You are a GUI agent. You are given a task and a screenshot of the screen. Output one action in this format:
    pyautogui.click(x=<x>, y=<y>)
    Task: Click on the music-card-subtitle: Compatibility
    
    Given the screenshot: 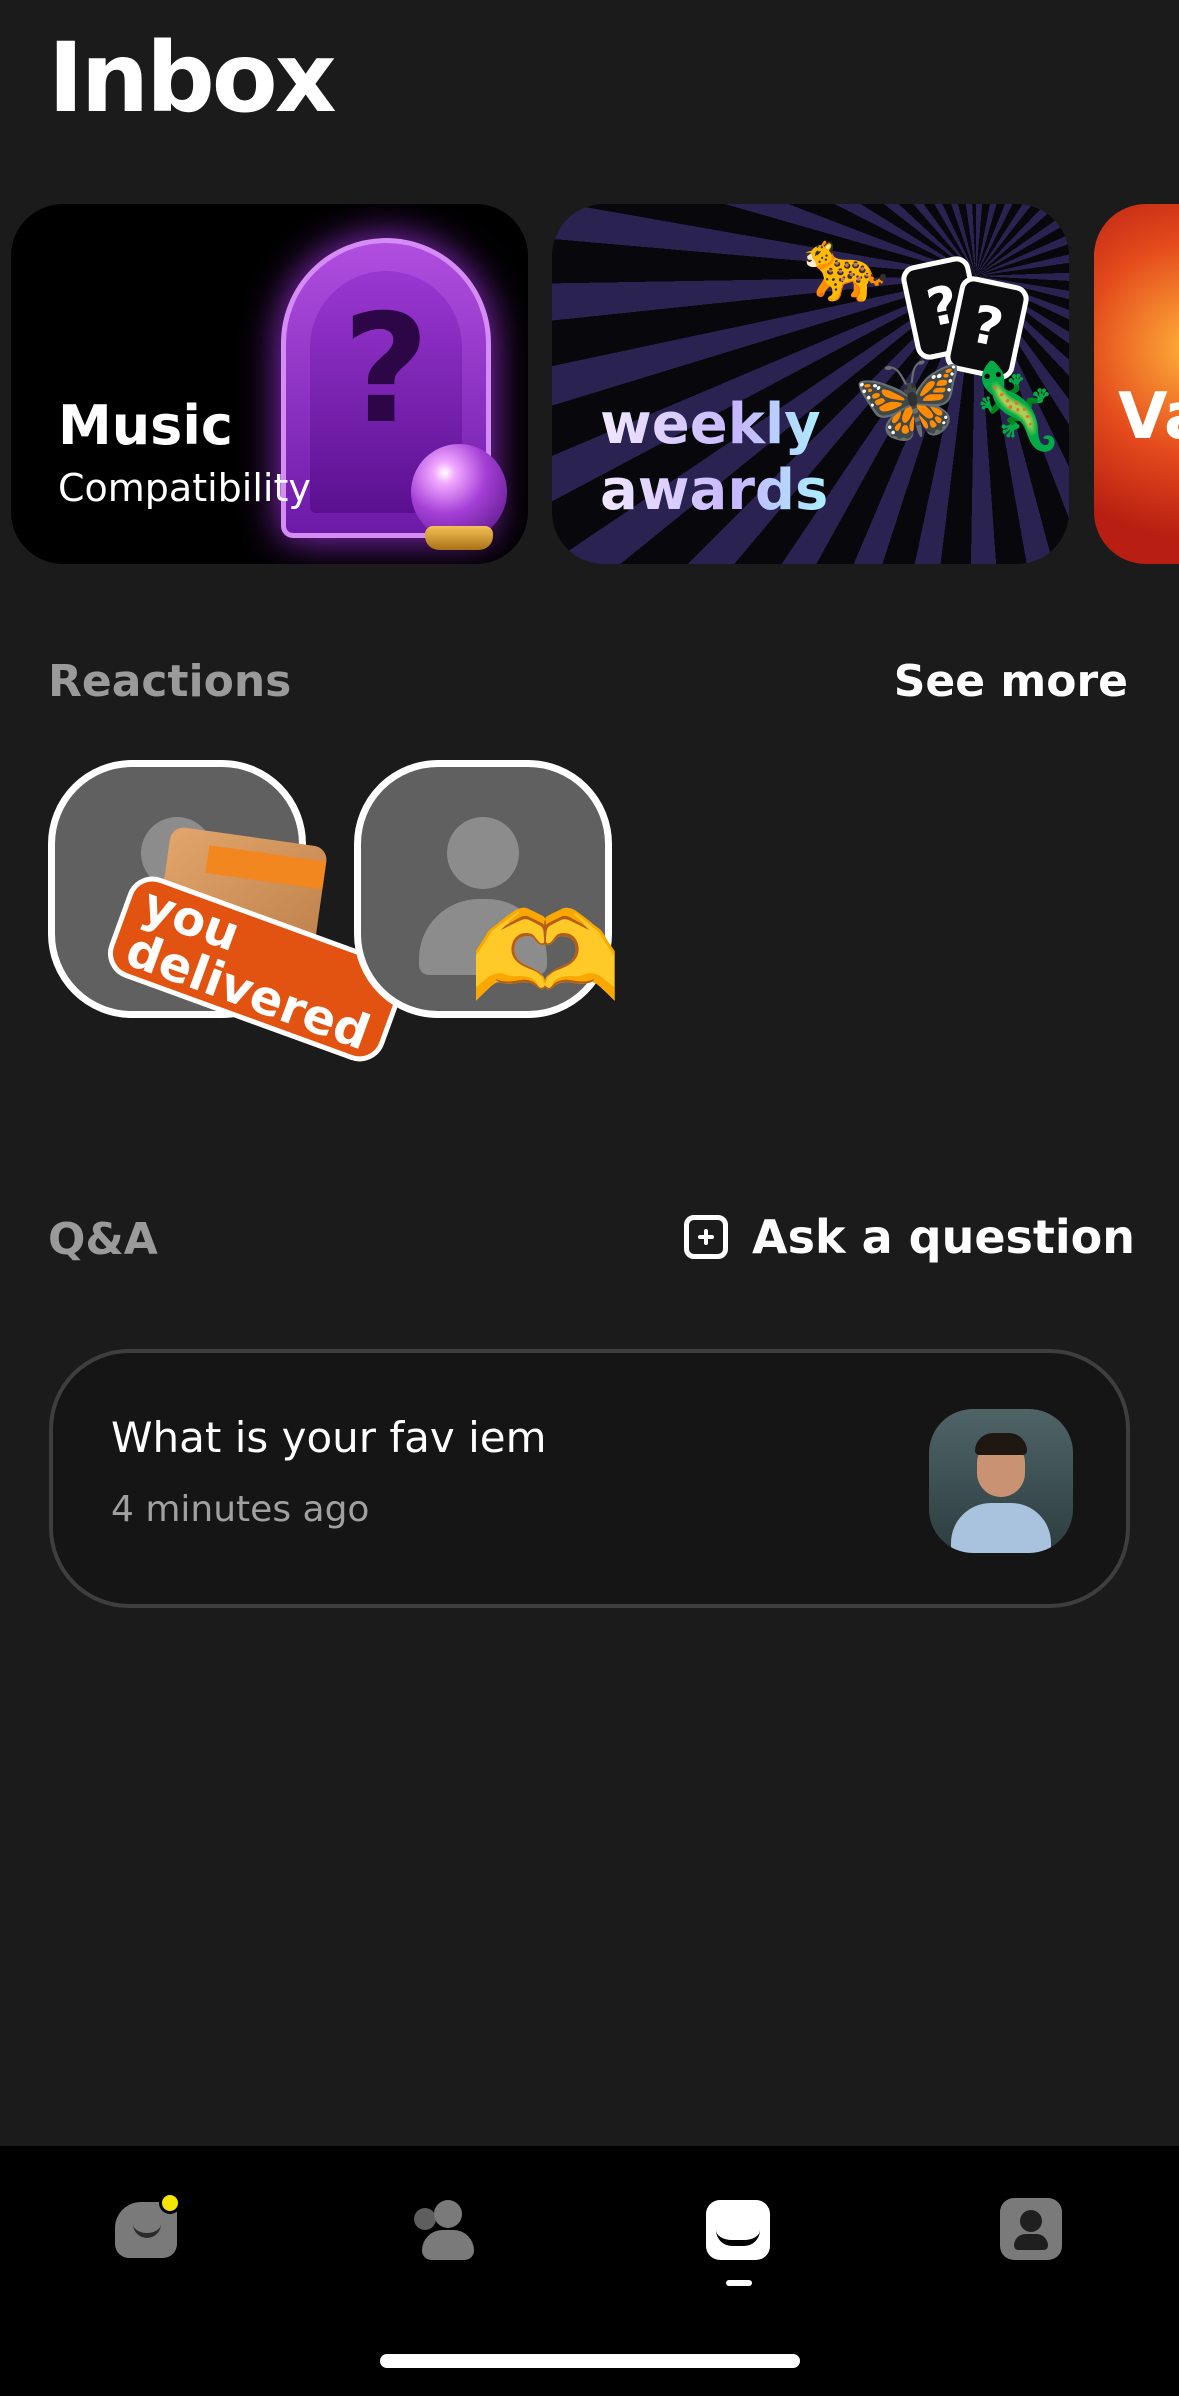 What is the action you would take?
    pyautogui.click(x=184, y=488)
    